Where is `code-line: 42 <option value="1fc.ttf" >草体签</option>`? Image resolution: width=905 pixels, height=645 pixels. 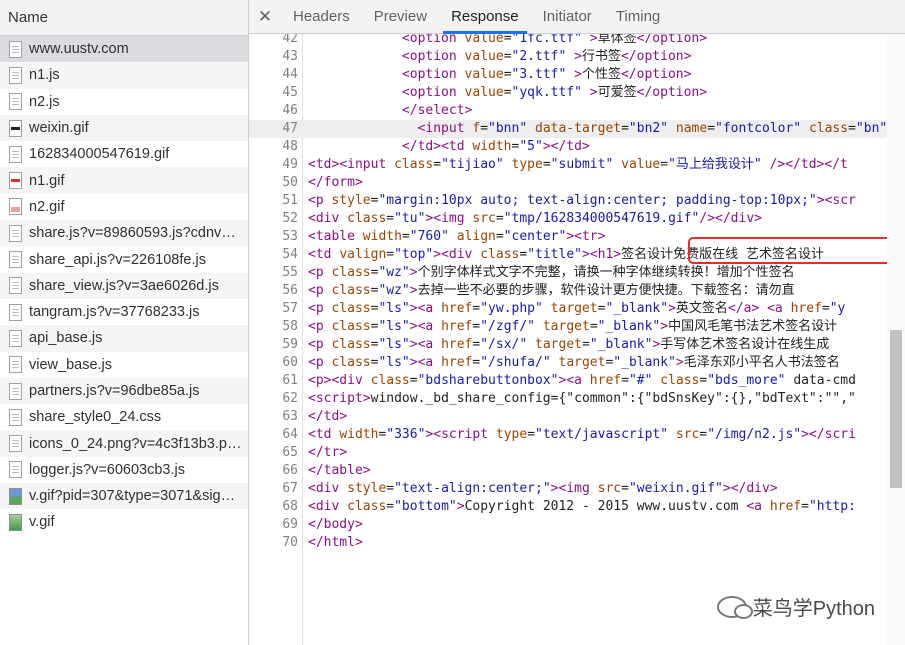 code-line: 42 <option value="1fc.ttf" >草体签</option> is located at coordinates (577, 41).